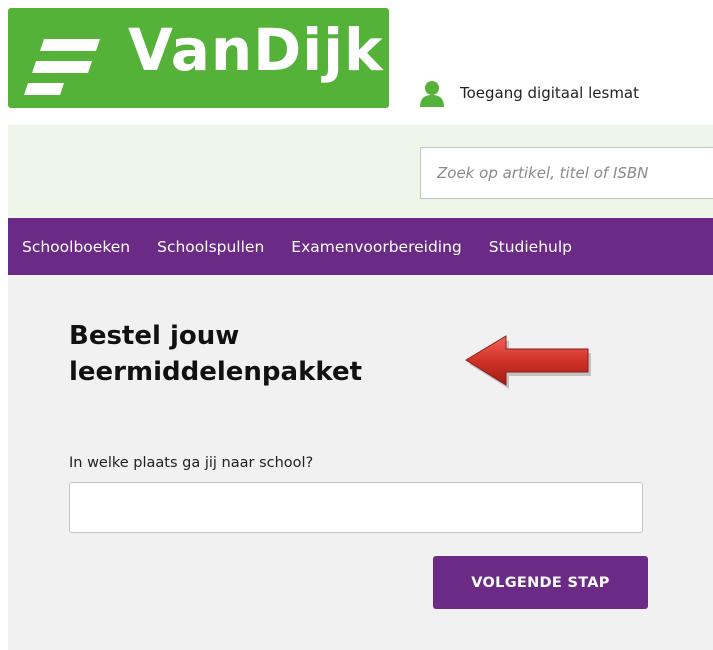 Image resolution: width=713 pixels, height=650 pixels. I want to click on digital-access-link: Toegang digitaal lesmat, so click(528, 93).